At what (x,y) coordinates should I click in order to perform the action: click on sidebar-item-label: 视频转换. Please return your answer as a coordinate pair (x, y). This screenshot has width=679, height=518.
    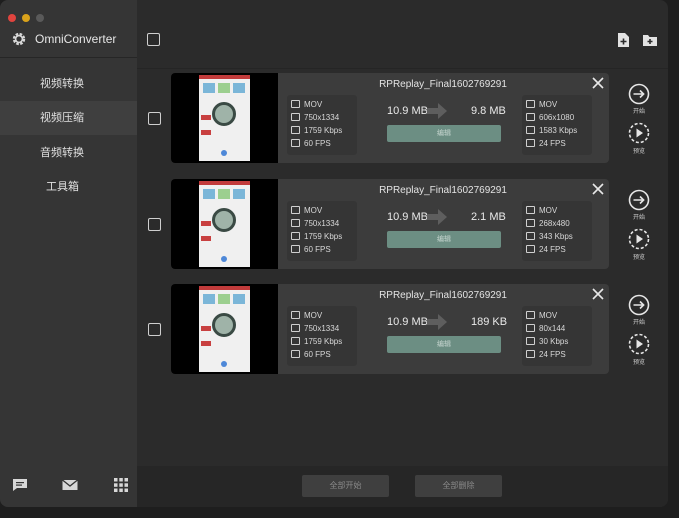
    Looking at the image, I should click on (62, 84).